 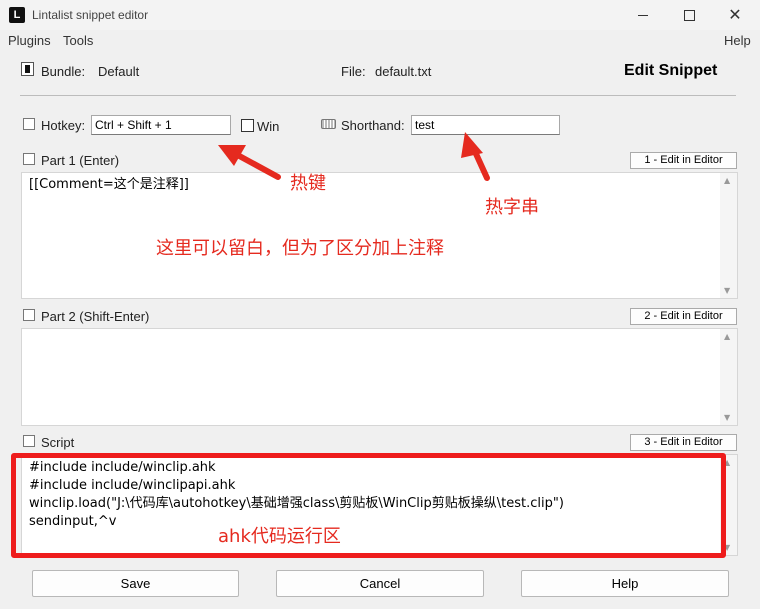 What do you see at coordinates (308, 183) in the screenshot?
I see `annotation-hotkey: 热键` at bounding box center [308, 183].